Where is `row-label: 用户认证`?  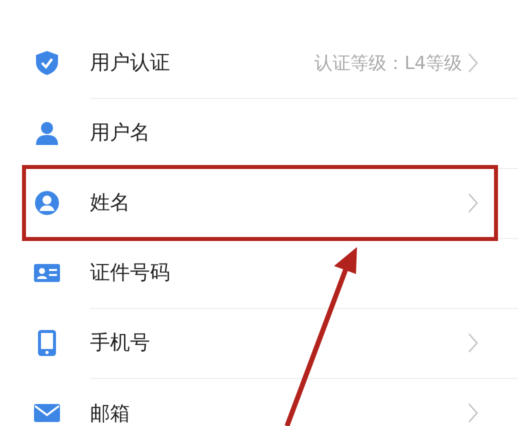
row-label: 用户认证 is located at coordinates (202, 62).